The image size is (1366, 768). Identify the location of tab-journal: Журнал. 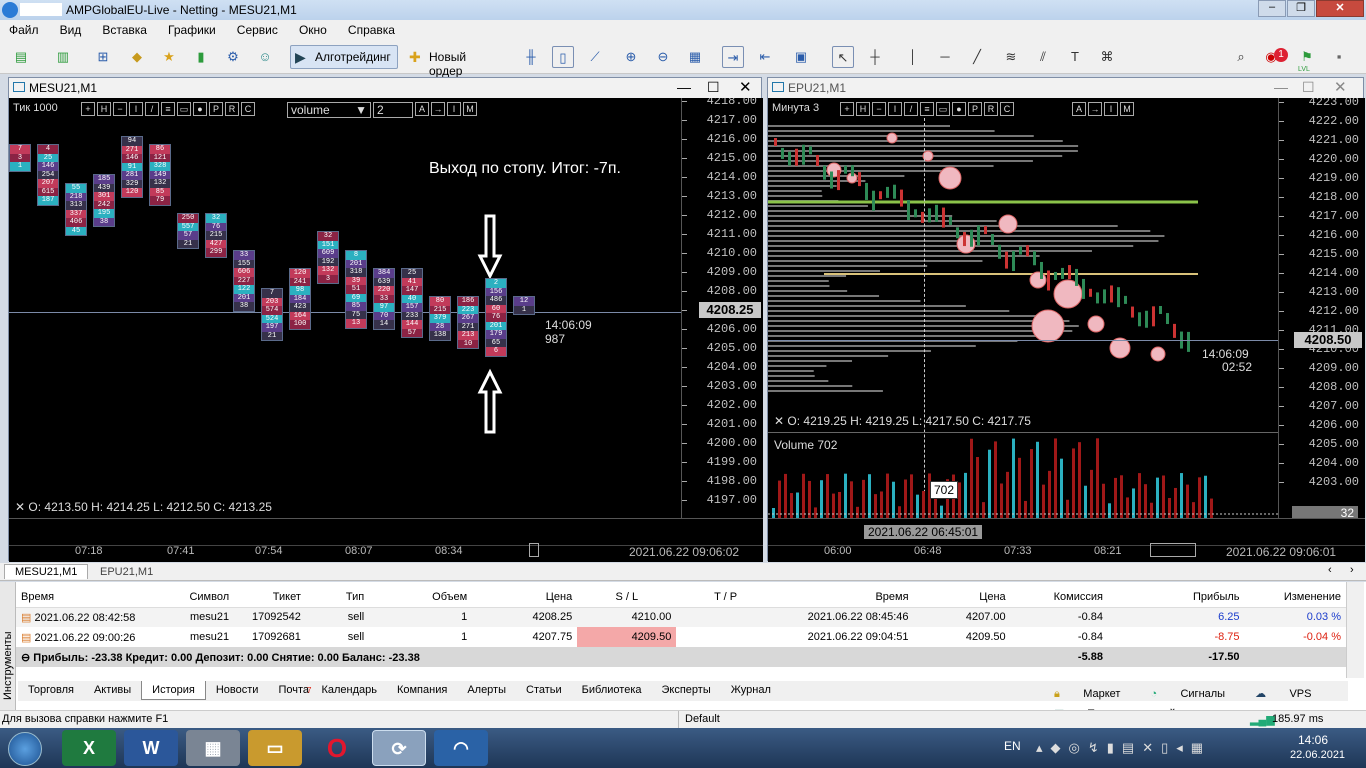
(751, 690).